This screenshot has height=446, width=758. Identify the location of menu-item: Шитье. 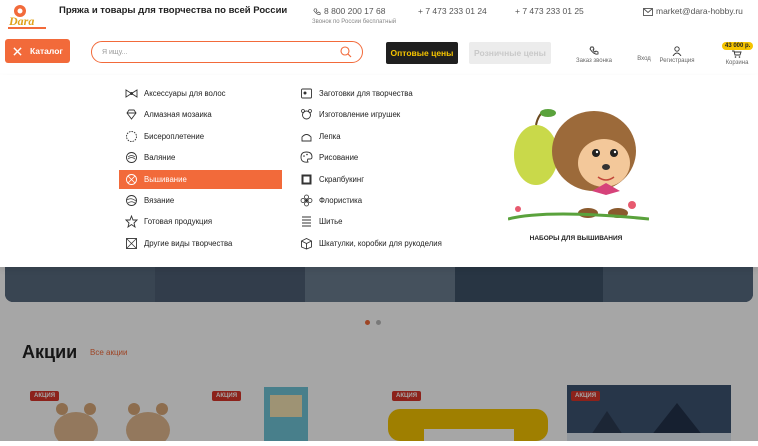
(394, 221).